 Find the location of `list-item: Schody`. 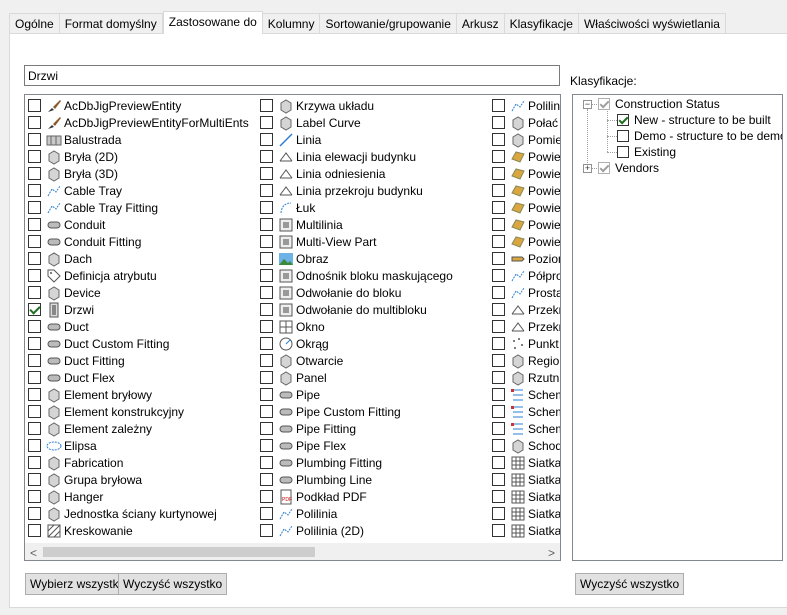

list-item: Schody is located at coordinates (526, 445).